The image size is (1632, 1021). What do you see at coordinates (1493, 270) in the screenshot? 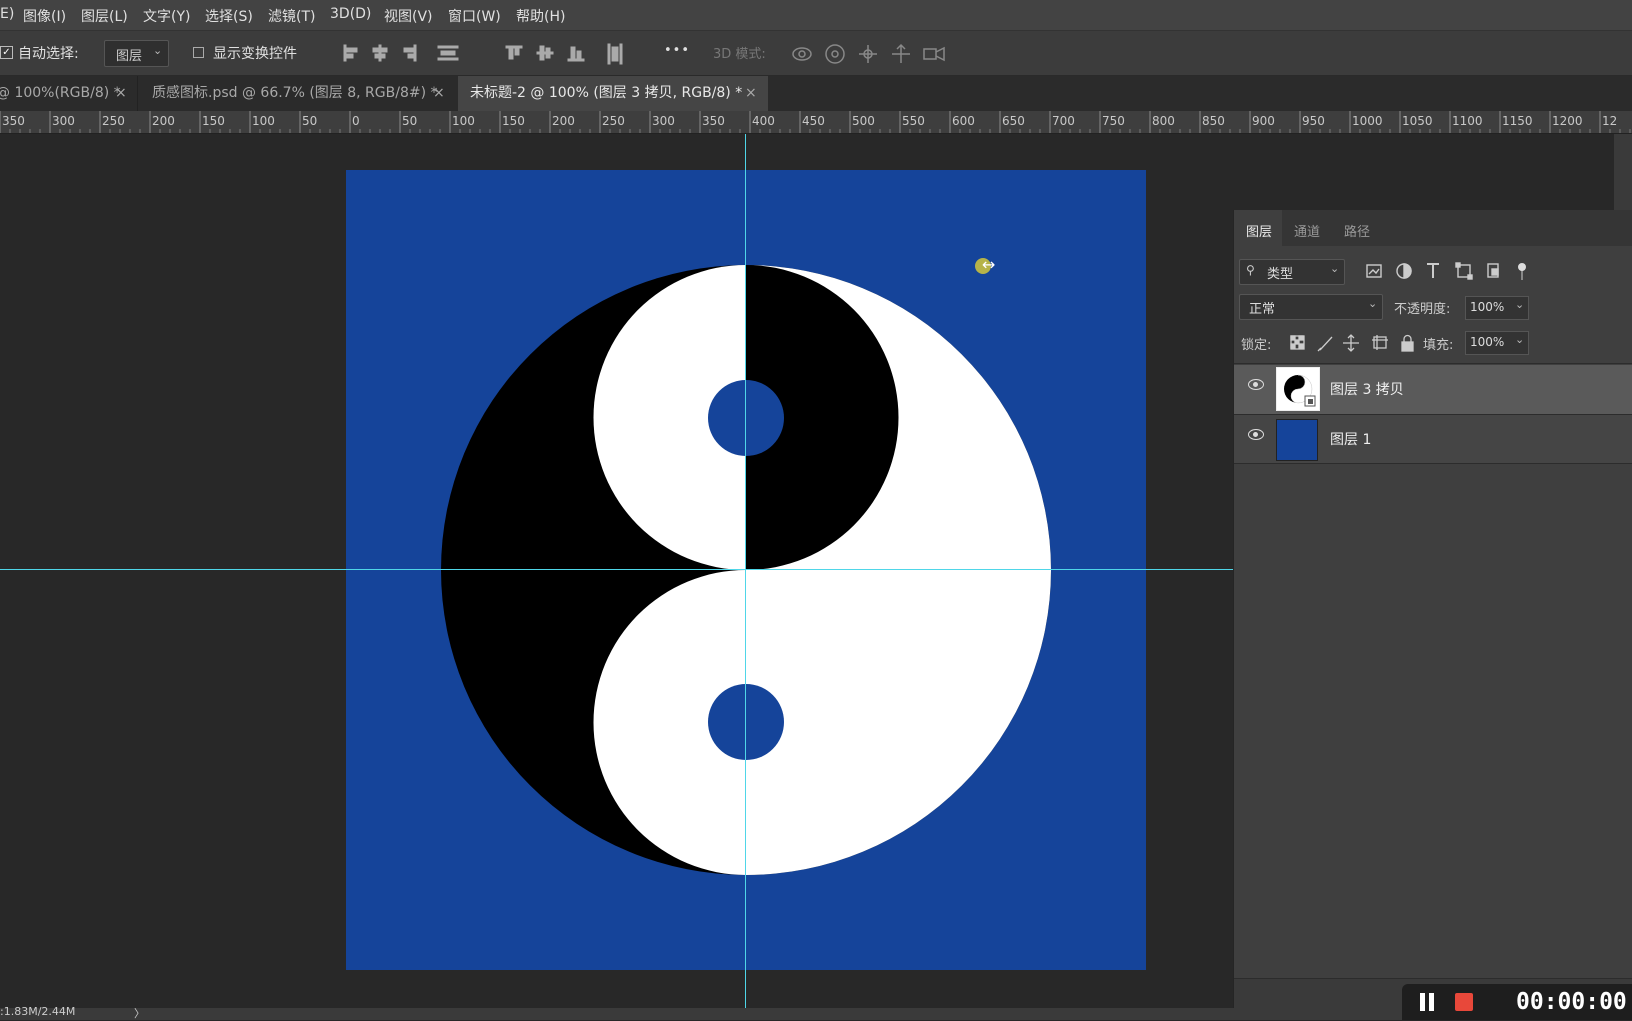
I see `smart-object-filter-icon` at bounding box center [1493, 270].